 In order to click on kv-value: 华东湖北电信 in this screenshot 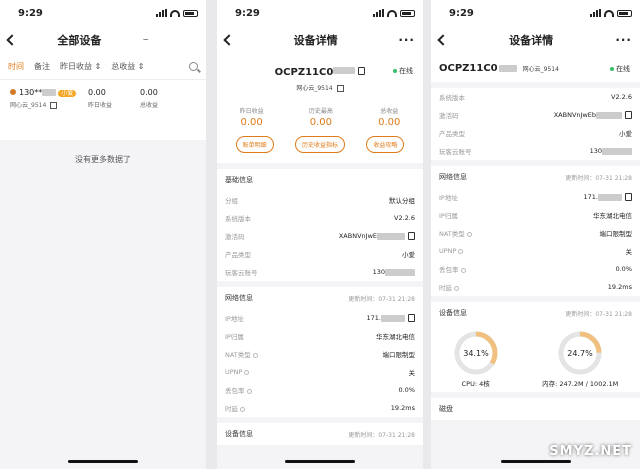, I will do `click(612, 216)`.